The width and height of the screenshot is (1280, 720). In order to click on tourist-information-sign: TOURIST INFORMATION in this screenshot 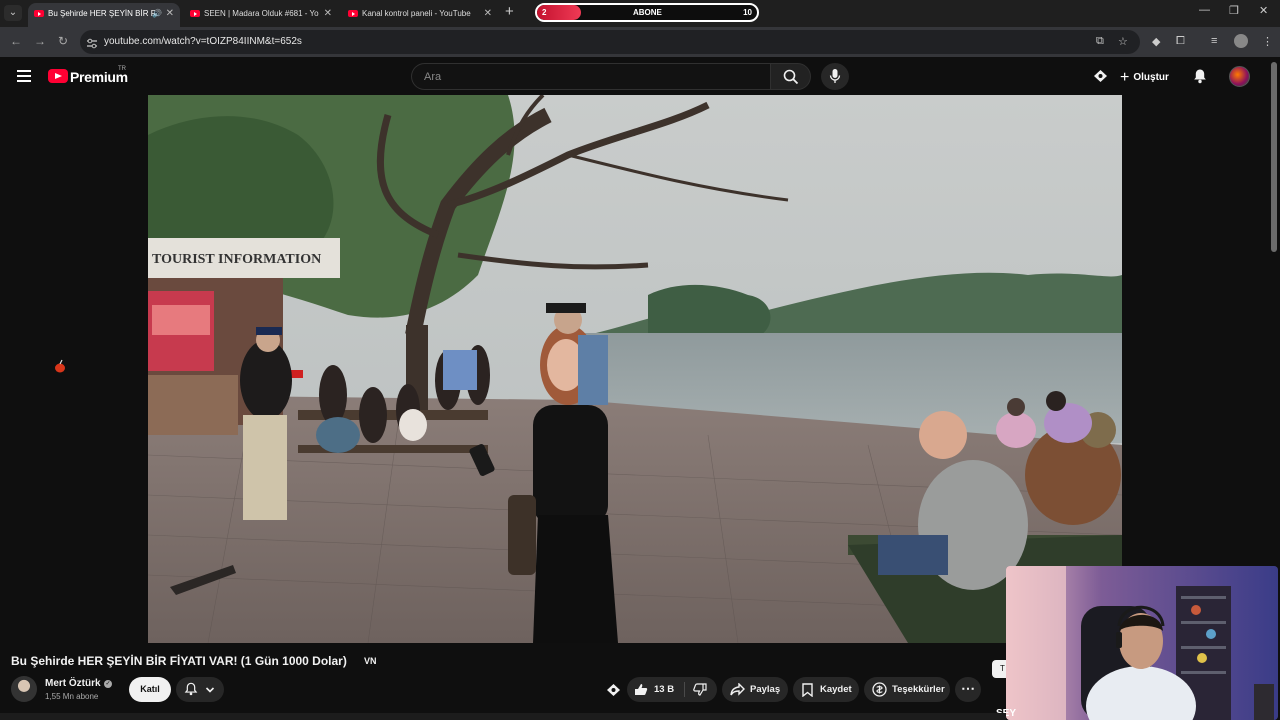, I will do `click(236, 259)`.